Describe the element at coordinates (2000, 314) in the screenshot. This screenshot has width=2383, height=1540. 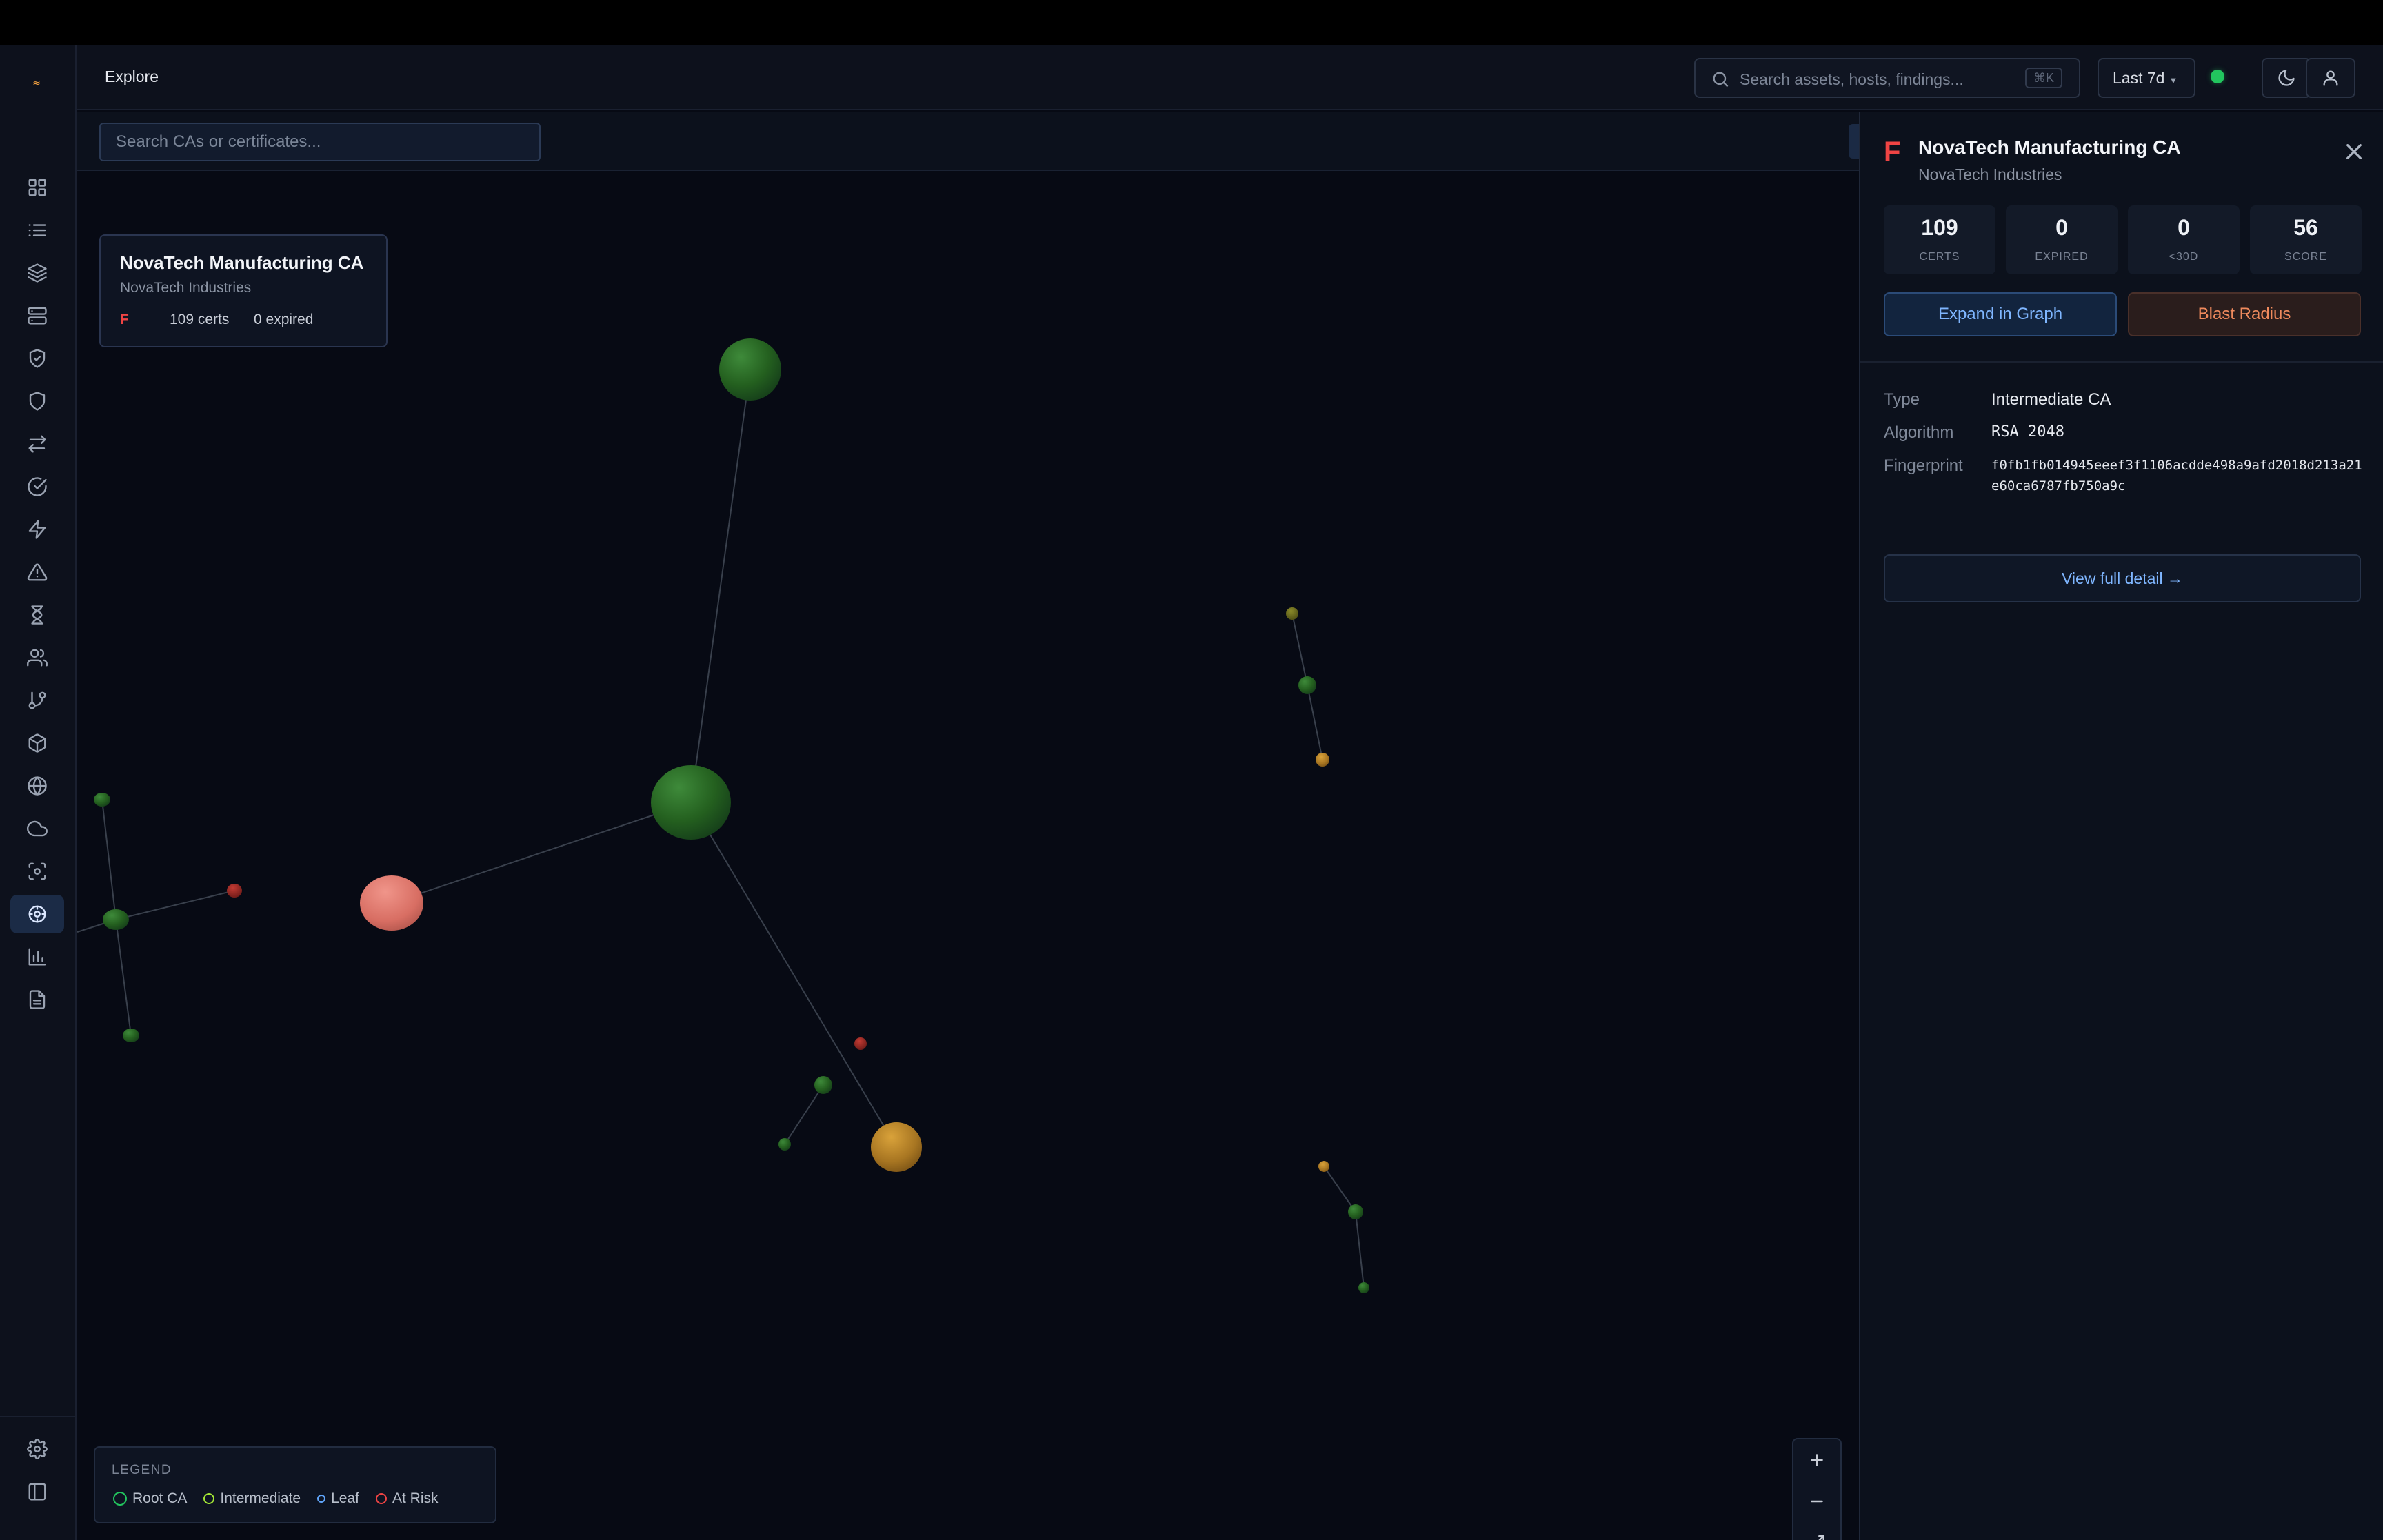
I see `expand-in-graph-button: Expand in Graph` at that location.